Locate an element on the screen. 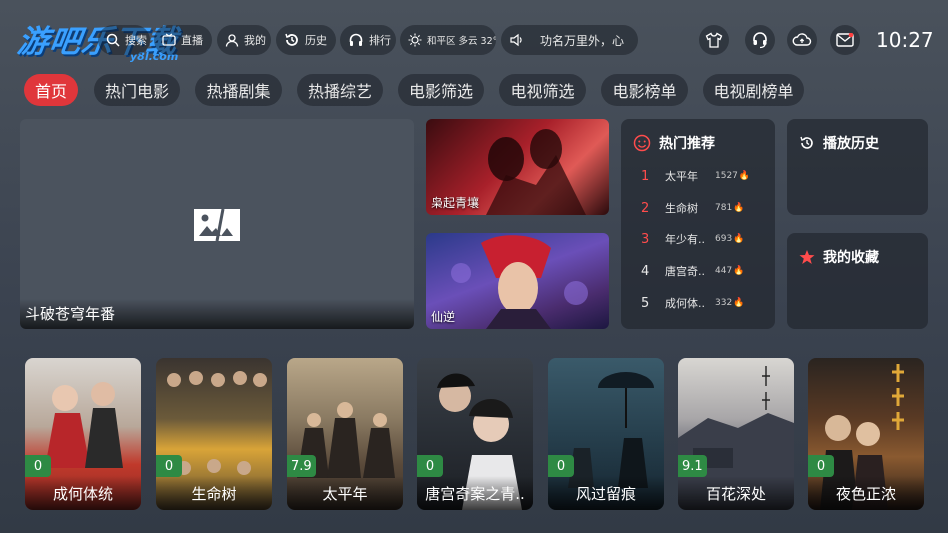 The height and width of the screenshot is (533, 948). live-label: 直播 is located at coordinates (192, 40).